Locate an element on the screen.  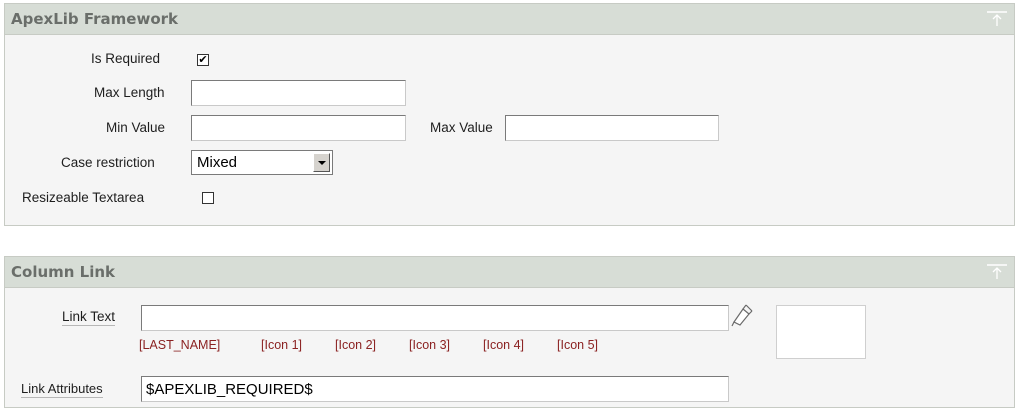
link-text-field is located at coordinates (435, 318).